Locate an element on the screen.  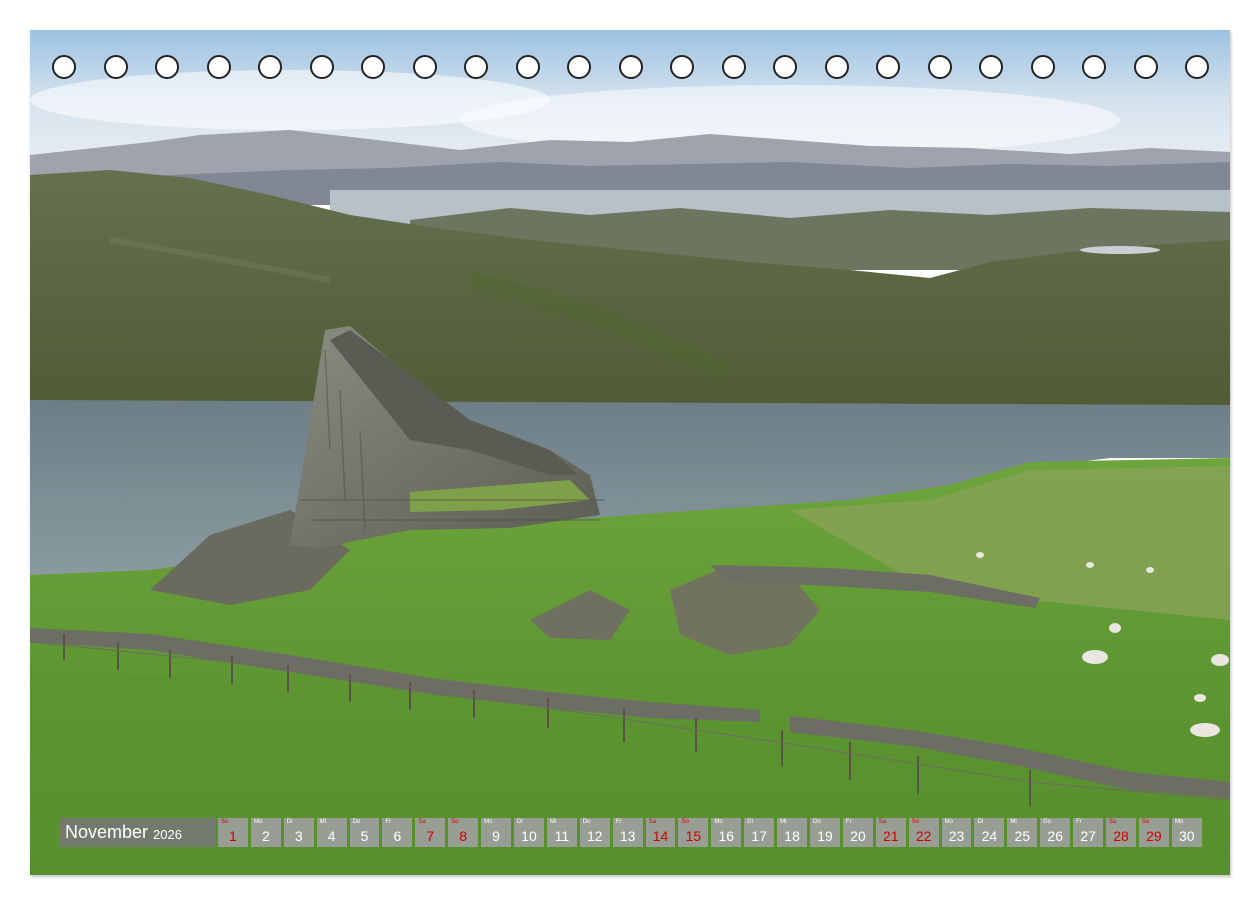
day-number: 20 is located at coordinates (858, 836).